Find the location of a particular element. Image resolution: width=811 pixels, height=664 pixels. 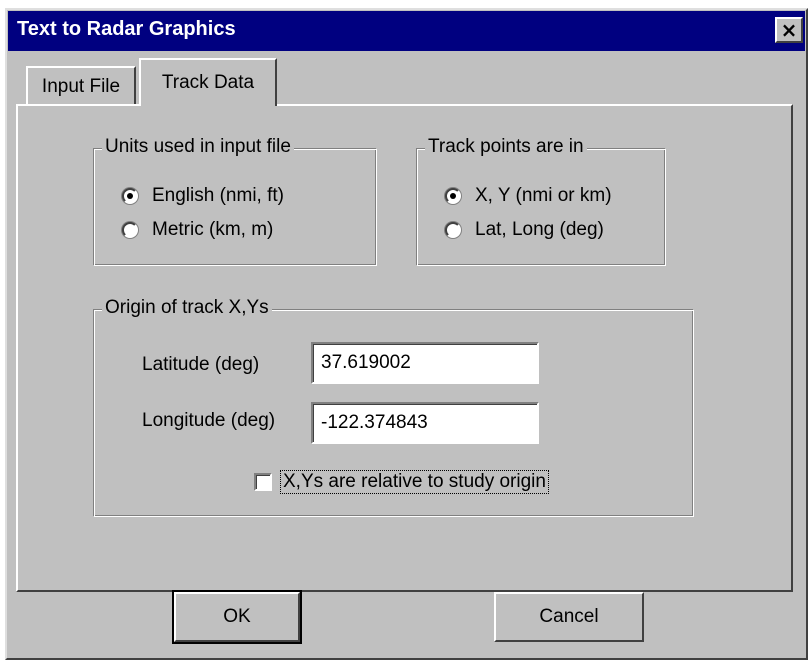

longitude-label: Longitude (deg) is located at coordinates (209, 420).